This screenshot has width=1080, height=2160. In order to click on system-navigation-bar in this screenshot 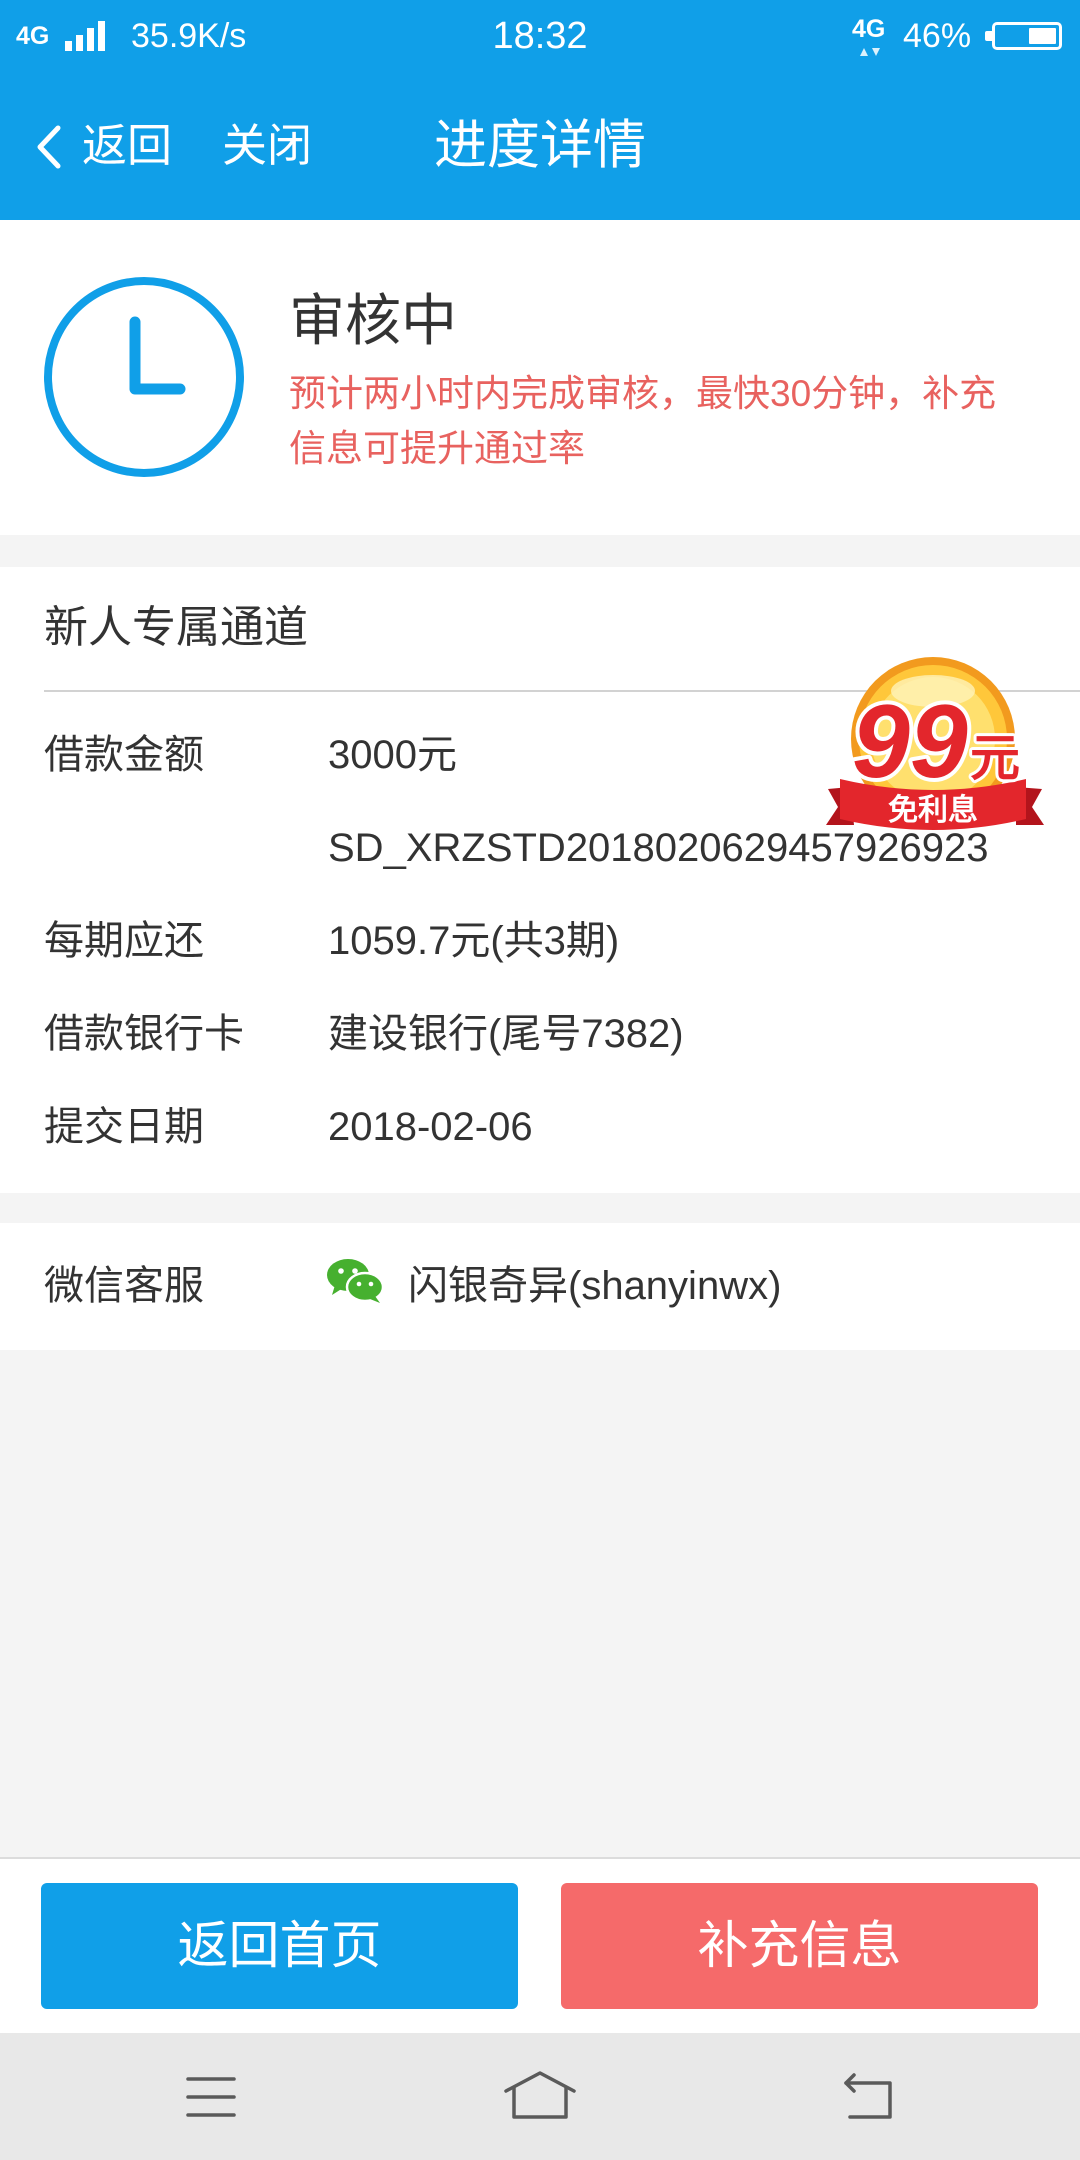, I will do `click(540, 2096)`.